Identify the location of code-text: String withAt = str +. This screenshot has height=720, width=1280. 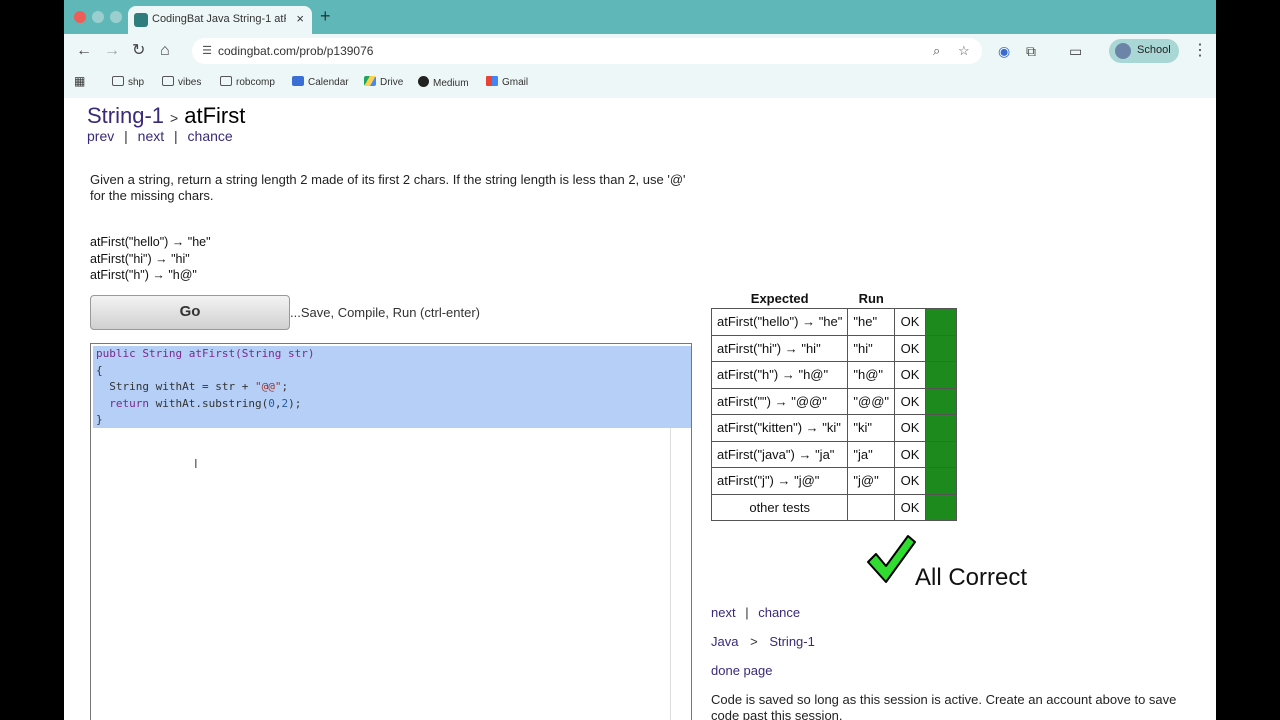
(175, 386).